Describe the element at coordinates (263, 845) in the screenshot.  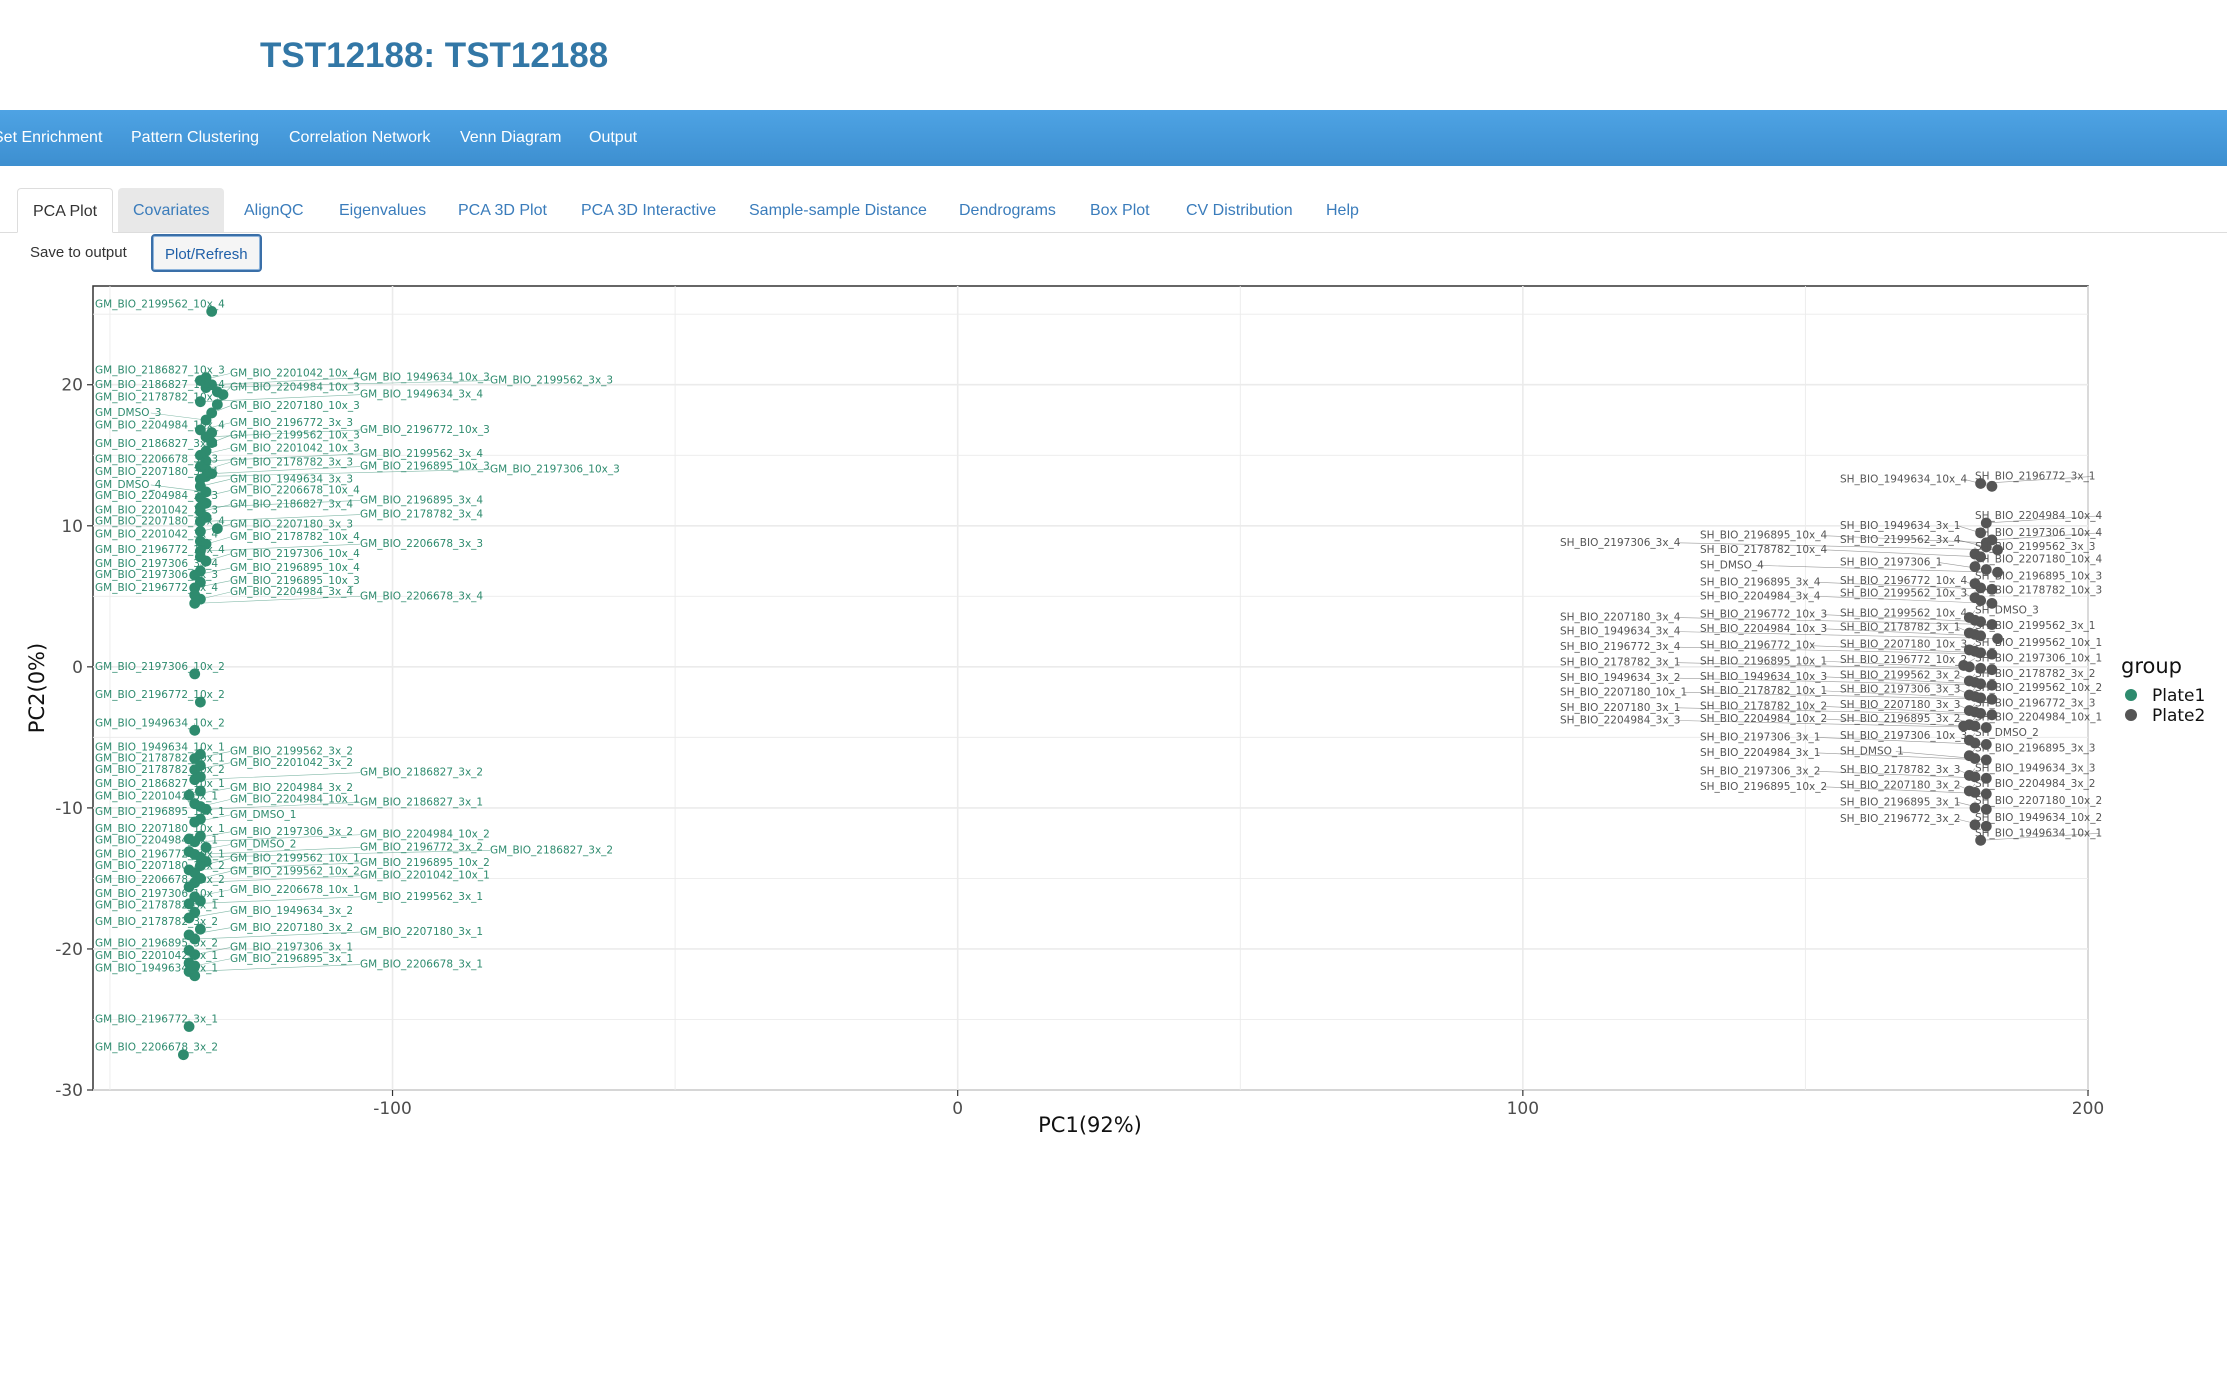
I see `point-label: GM_DMSO_2` at that location.